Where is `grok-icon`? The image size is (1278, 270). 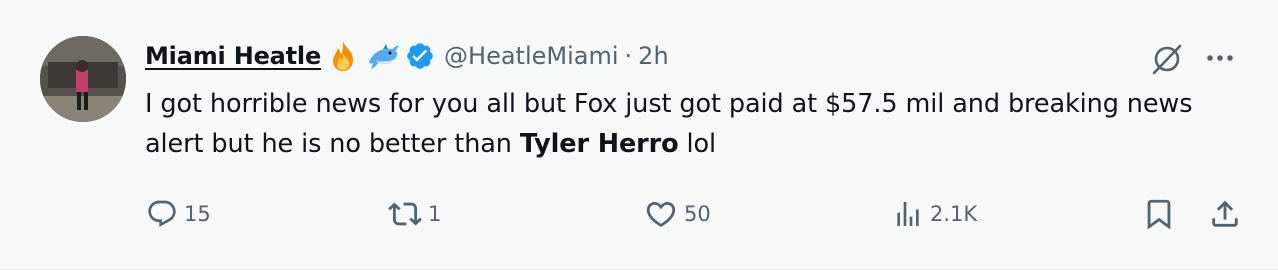 grok-icon is located at coordinates (1167, 59).